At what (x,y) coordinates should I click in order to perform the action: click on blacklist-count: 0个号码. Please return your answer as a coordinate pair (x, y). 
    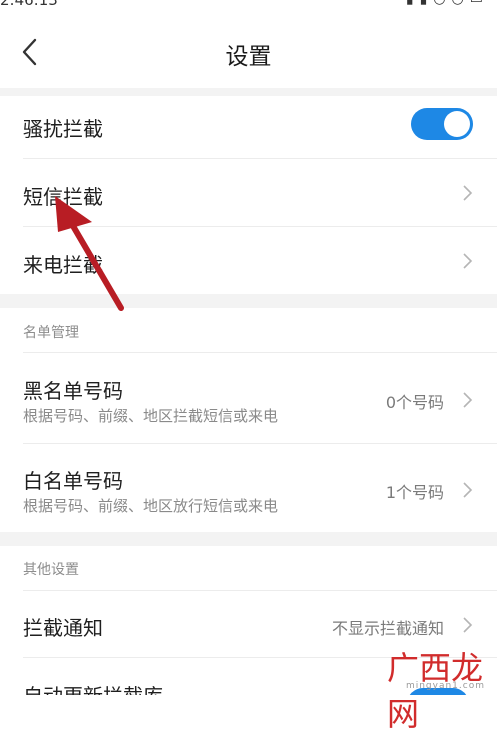
    Looking at the image, I should click on (414, 402).